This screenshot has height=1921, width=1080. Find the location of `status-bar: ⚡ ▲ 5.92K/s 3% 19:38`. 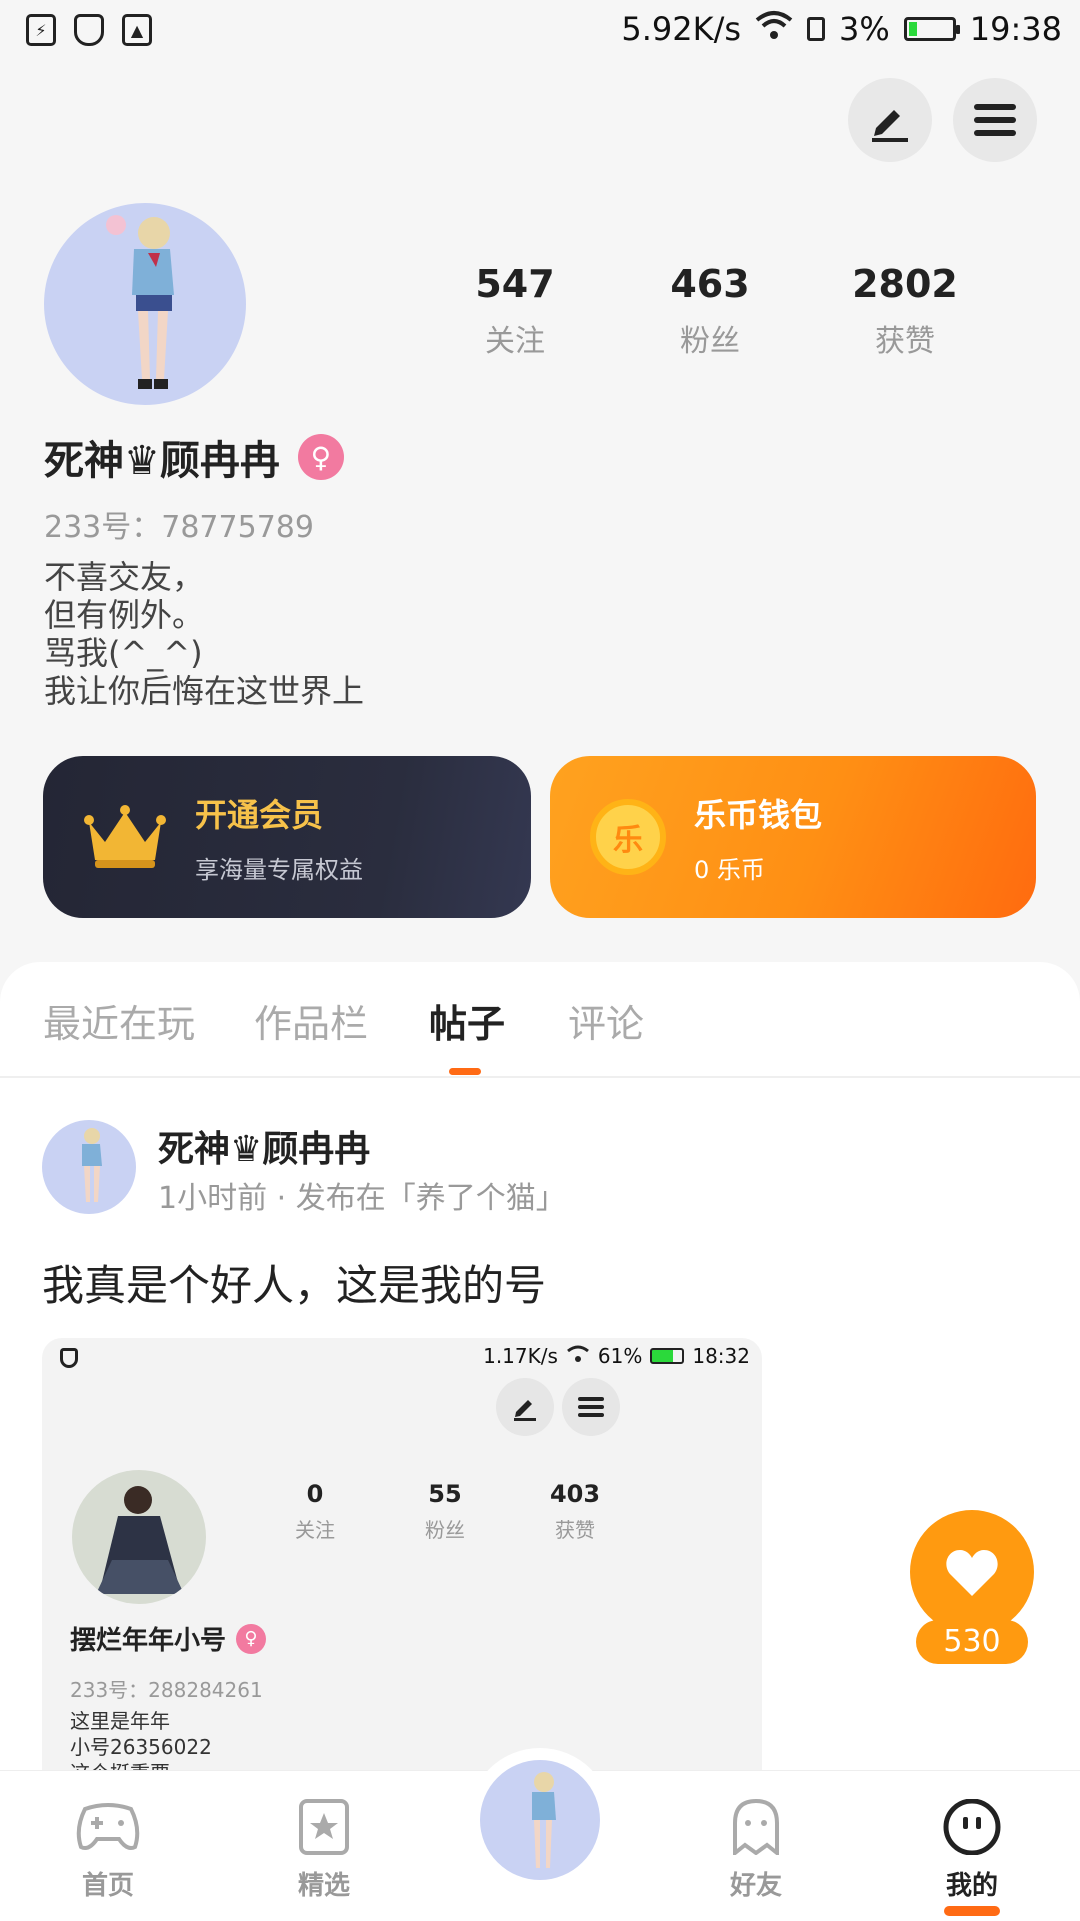

status-bar: ⚡ ▲ 5.92K/s 3% 19:38 is located at coordinates (540, 32).